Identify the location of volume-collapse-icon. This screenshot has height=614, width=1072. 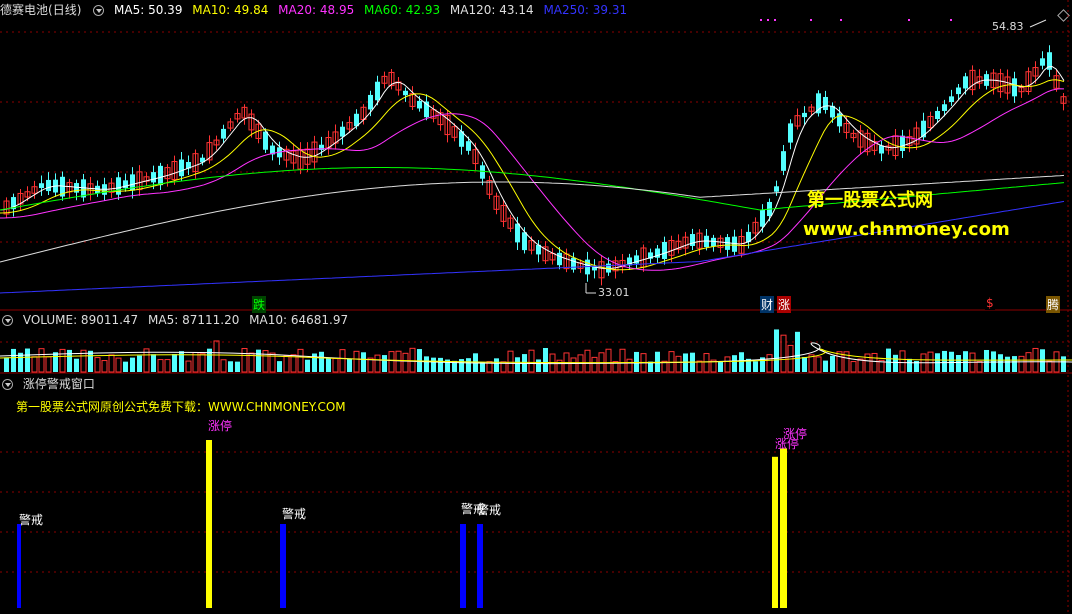
(7, 320).